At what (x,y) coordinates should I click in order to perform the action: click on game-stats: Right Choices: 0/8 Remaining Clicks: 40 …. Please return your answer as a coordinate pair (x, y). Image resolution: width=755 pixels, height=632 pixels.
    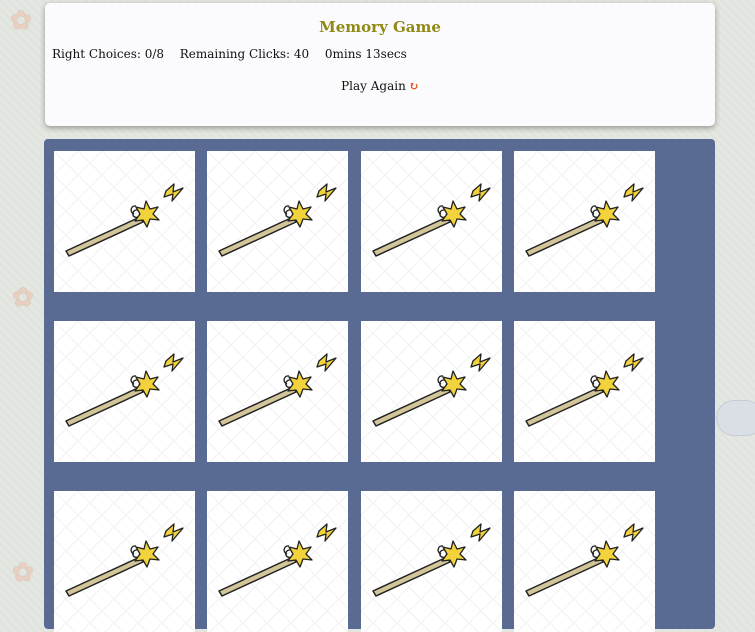
    Looking at the image, I should click on (229, 54).